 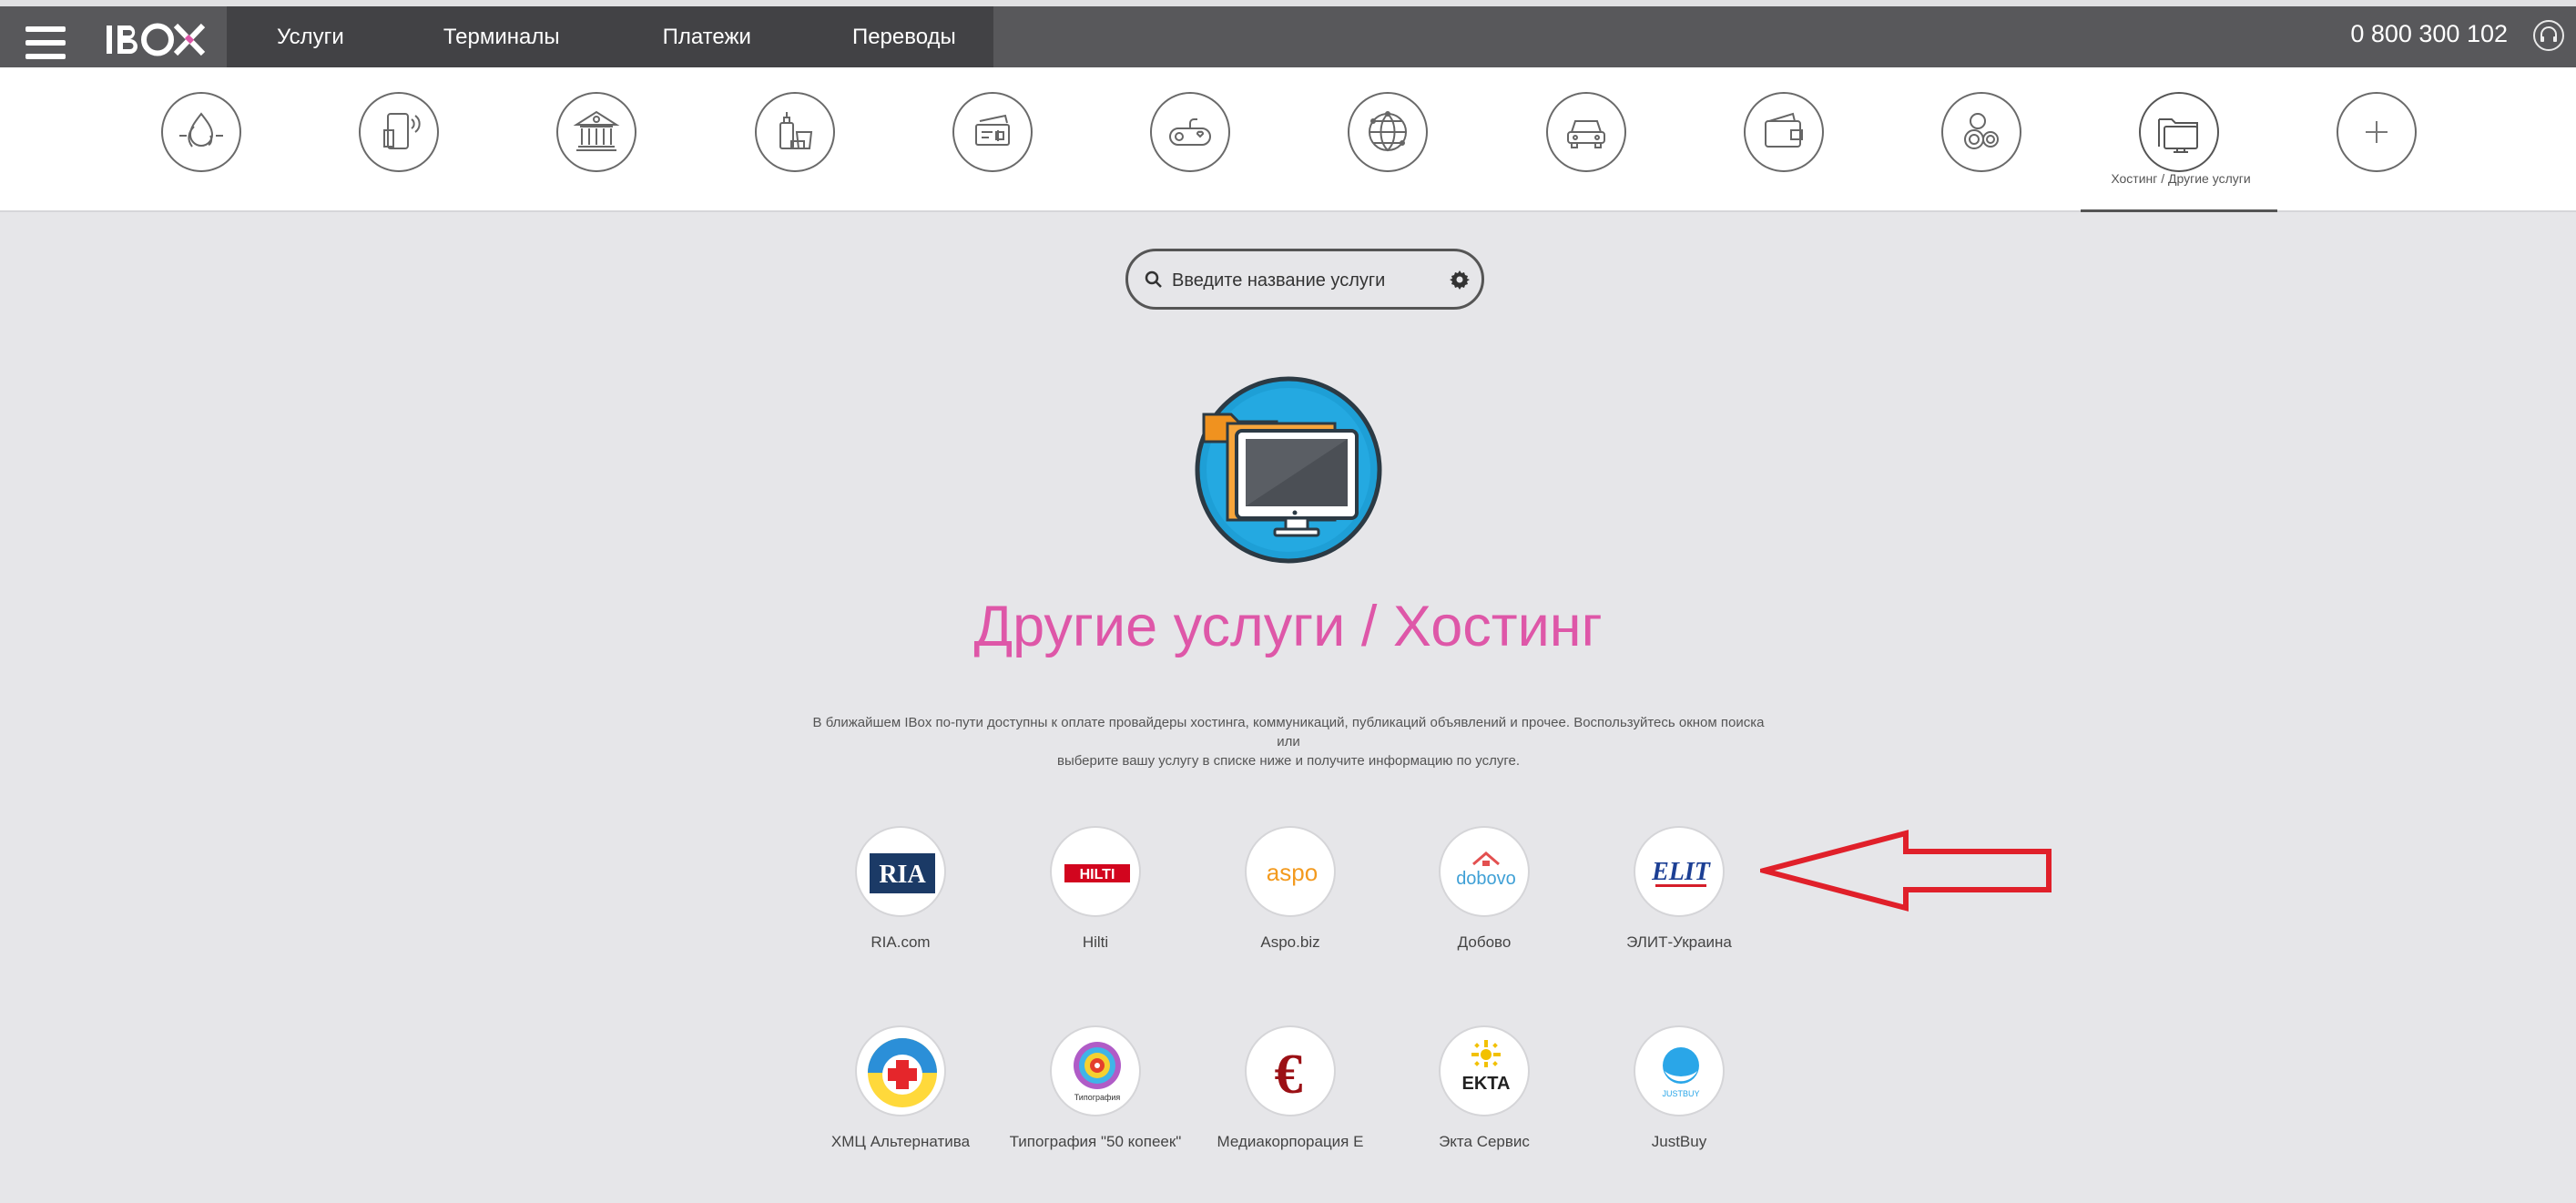 I want to click on mobile-icon, so click(x=402, y=131).